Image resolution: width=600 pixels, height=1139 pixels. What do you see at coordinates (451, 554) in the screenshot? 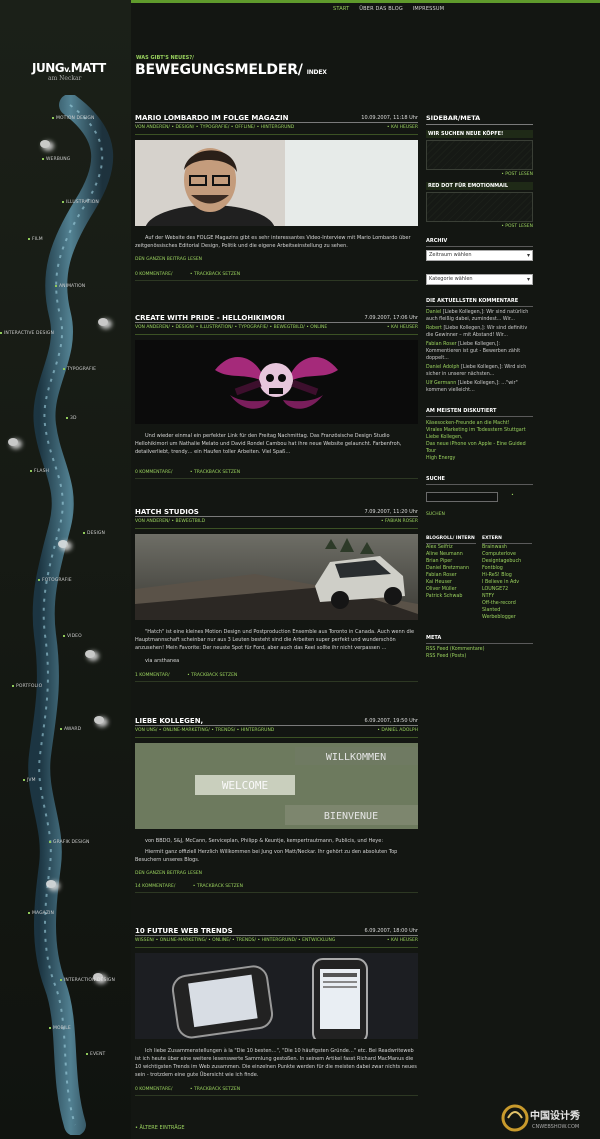
I see `blogroll-link: Aline Neumann` at bounding box center [451, 554].